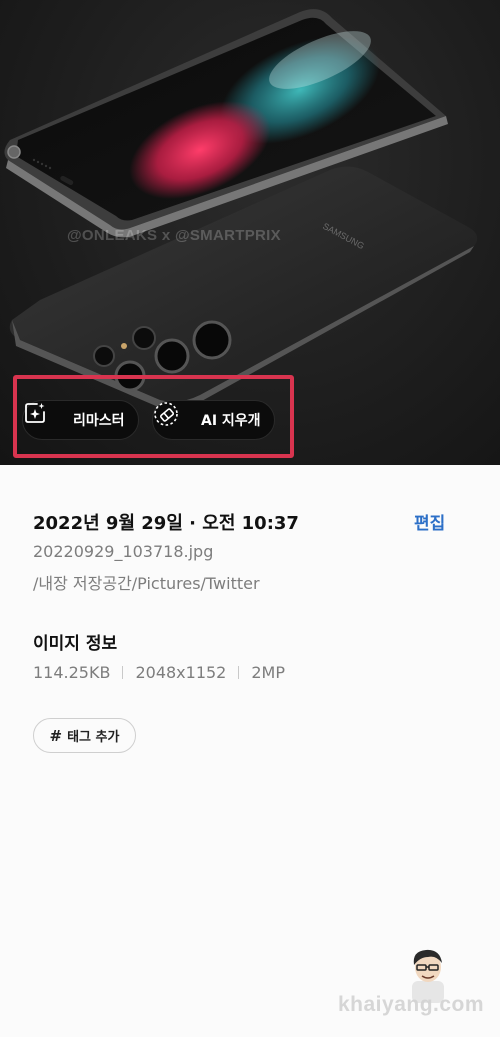 The height and width of the screenshot is (1037, 500). What do you see at coordinates (174, 235) in the screenshot?
I see `photo-watermark-credit: @ONLEAKS x @SMARTPRIX` at bounding box center [174, 235].